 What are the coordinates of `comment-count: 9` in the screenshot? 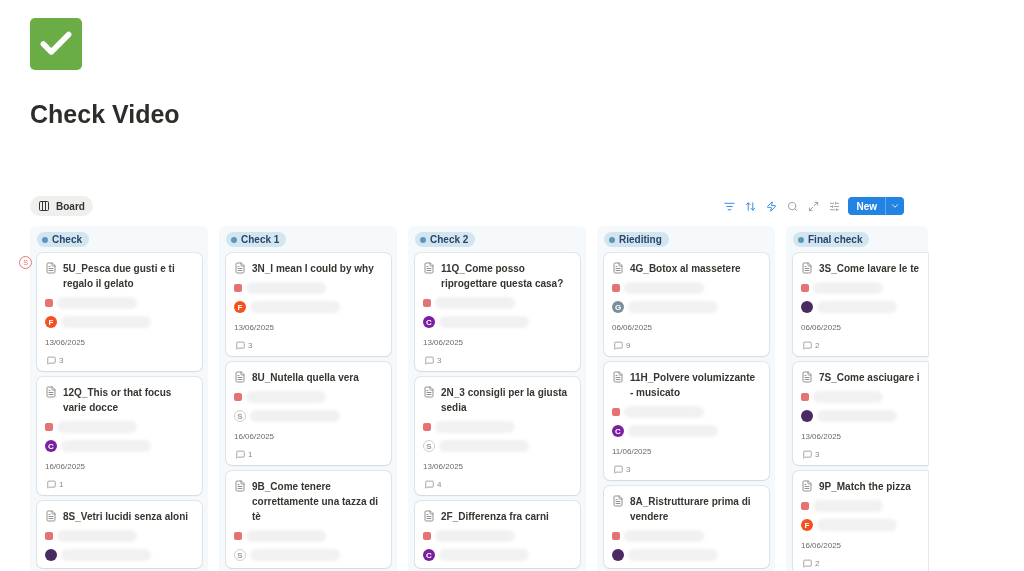 It's located at (628, 345).